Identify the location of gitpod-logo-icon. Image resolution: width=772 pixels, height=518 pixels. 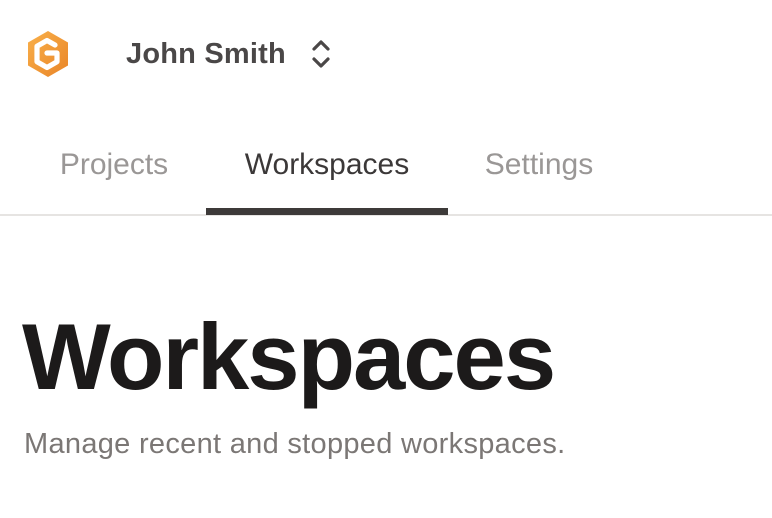
(48, 54).